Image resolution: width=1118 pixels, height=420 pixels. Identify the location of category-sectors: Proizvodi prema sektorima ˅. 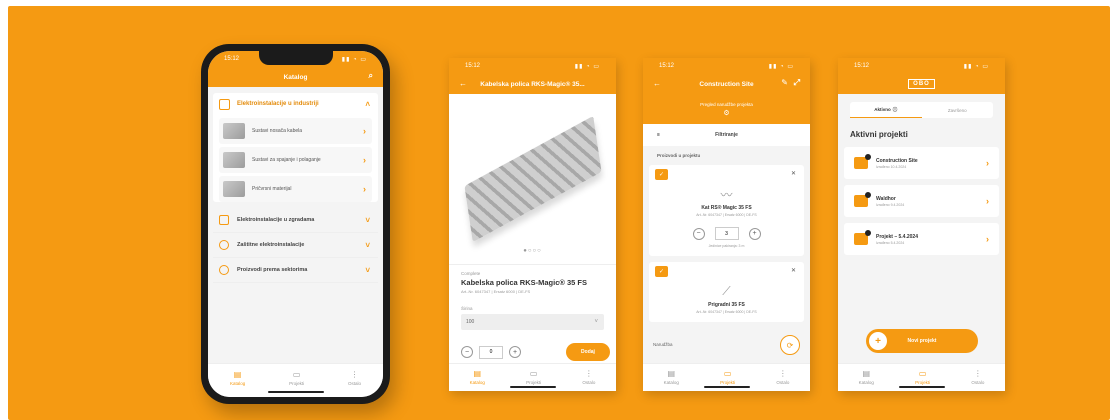
(295, 270).